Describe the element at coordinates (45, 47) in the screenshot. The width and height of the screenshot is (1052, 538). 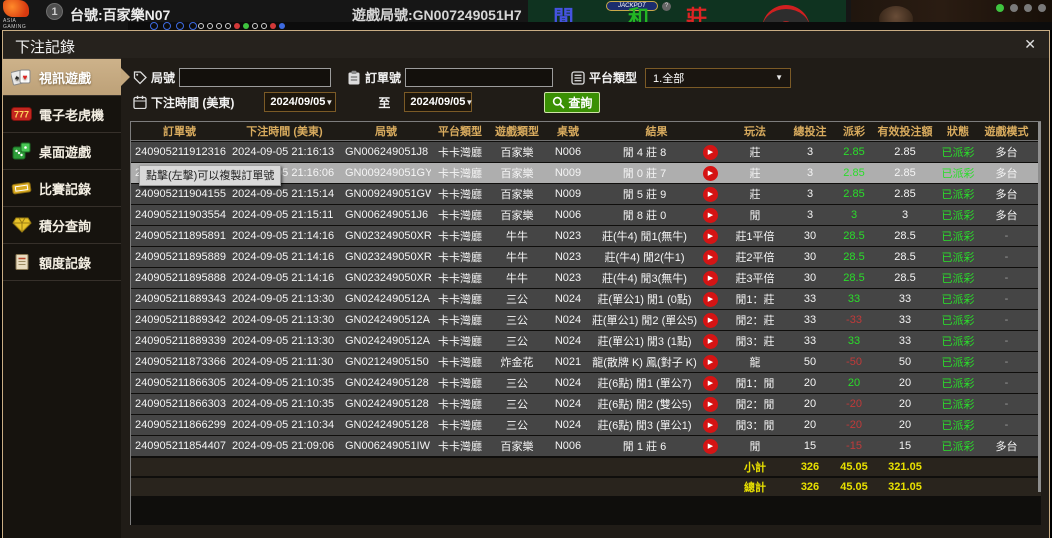
I see `modal-title: 下注記錄` at that location.